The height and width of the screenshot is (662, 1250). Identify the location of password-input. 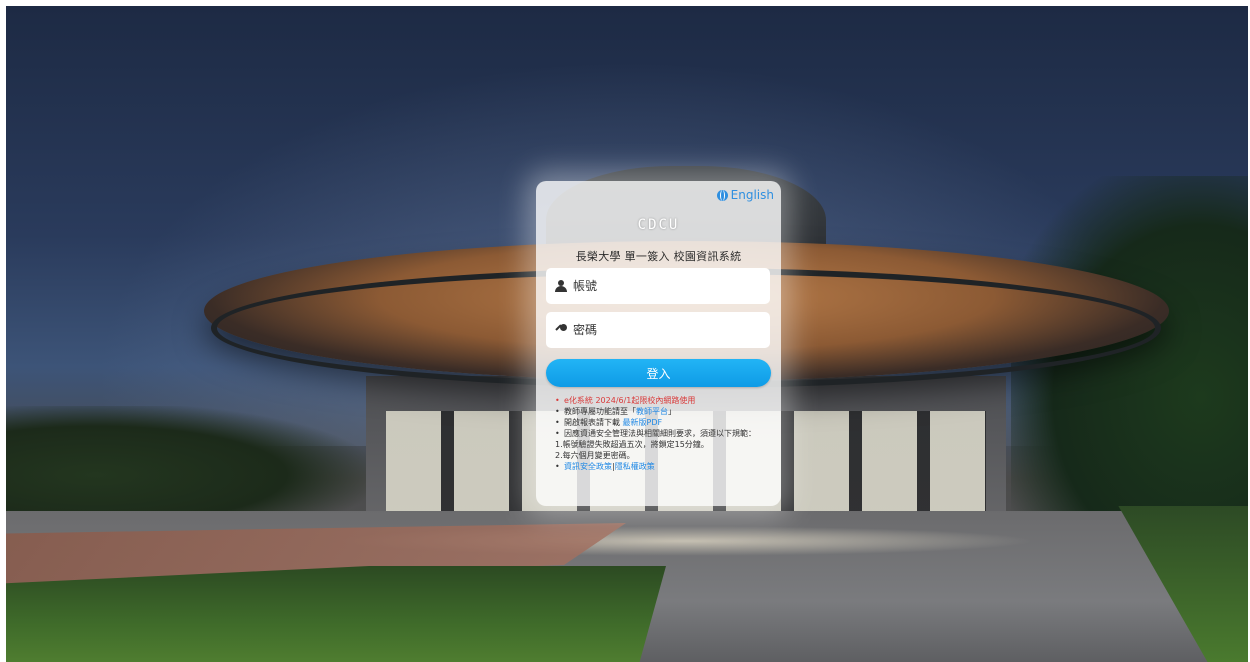
(663, 330).